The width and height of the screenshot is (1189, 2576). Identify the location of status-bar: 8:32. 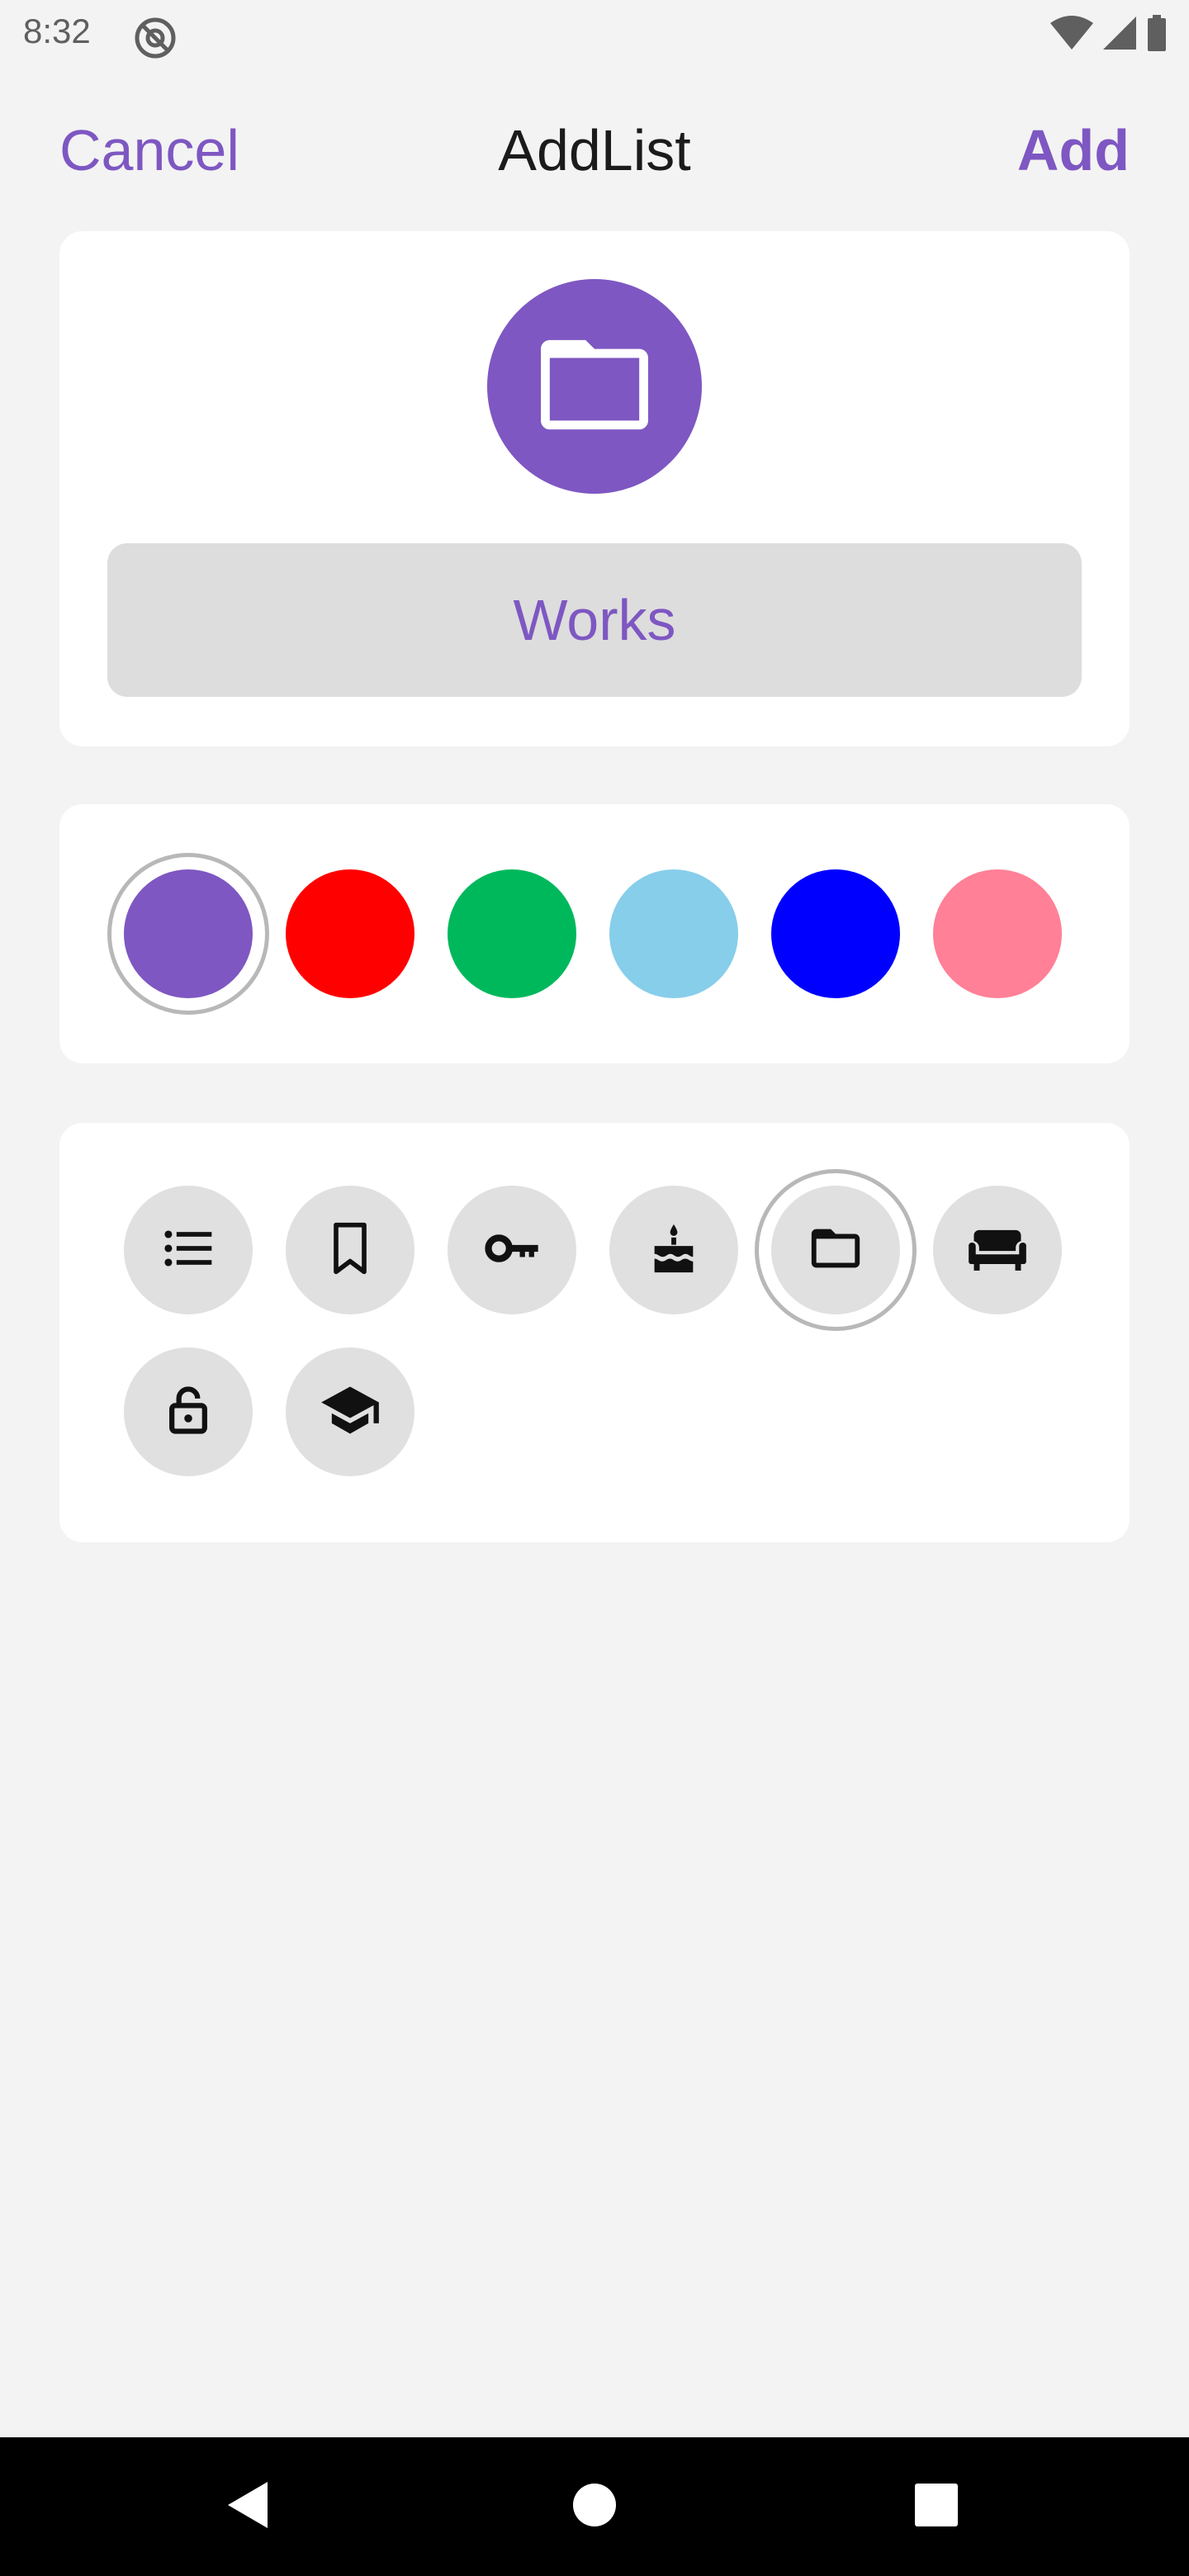
(594, 34).